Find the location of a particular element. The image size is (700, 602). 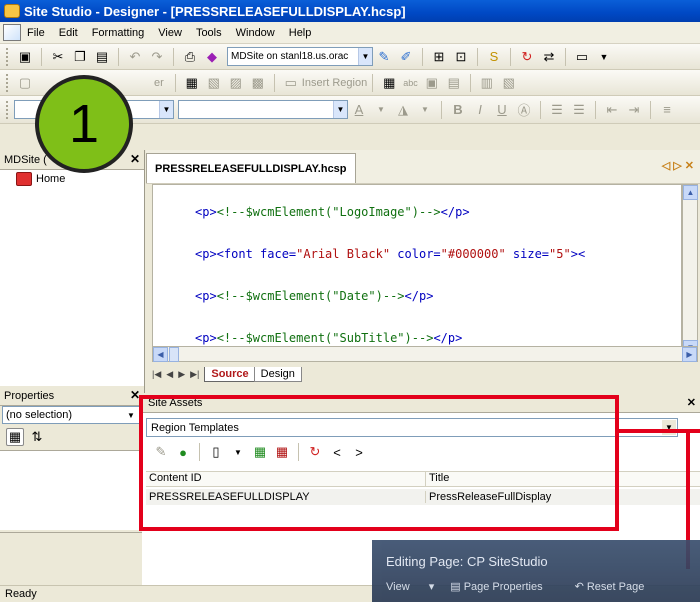

redo-icon: ↷ is located at coordinates (157, 57).